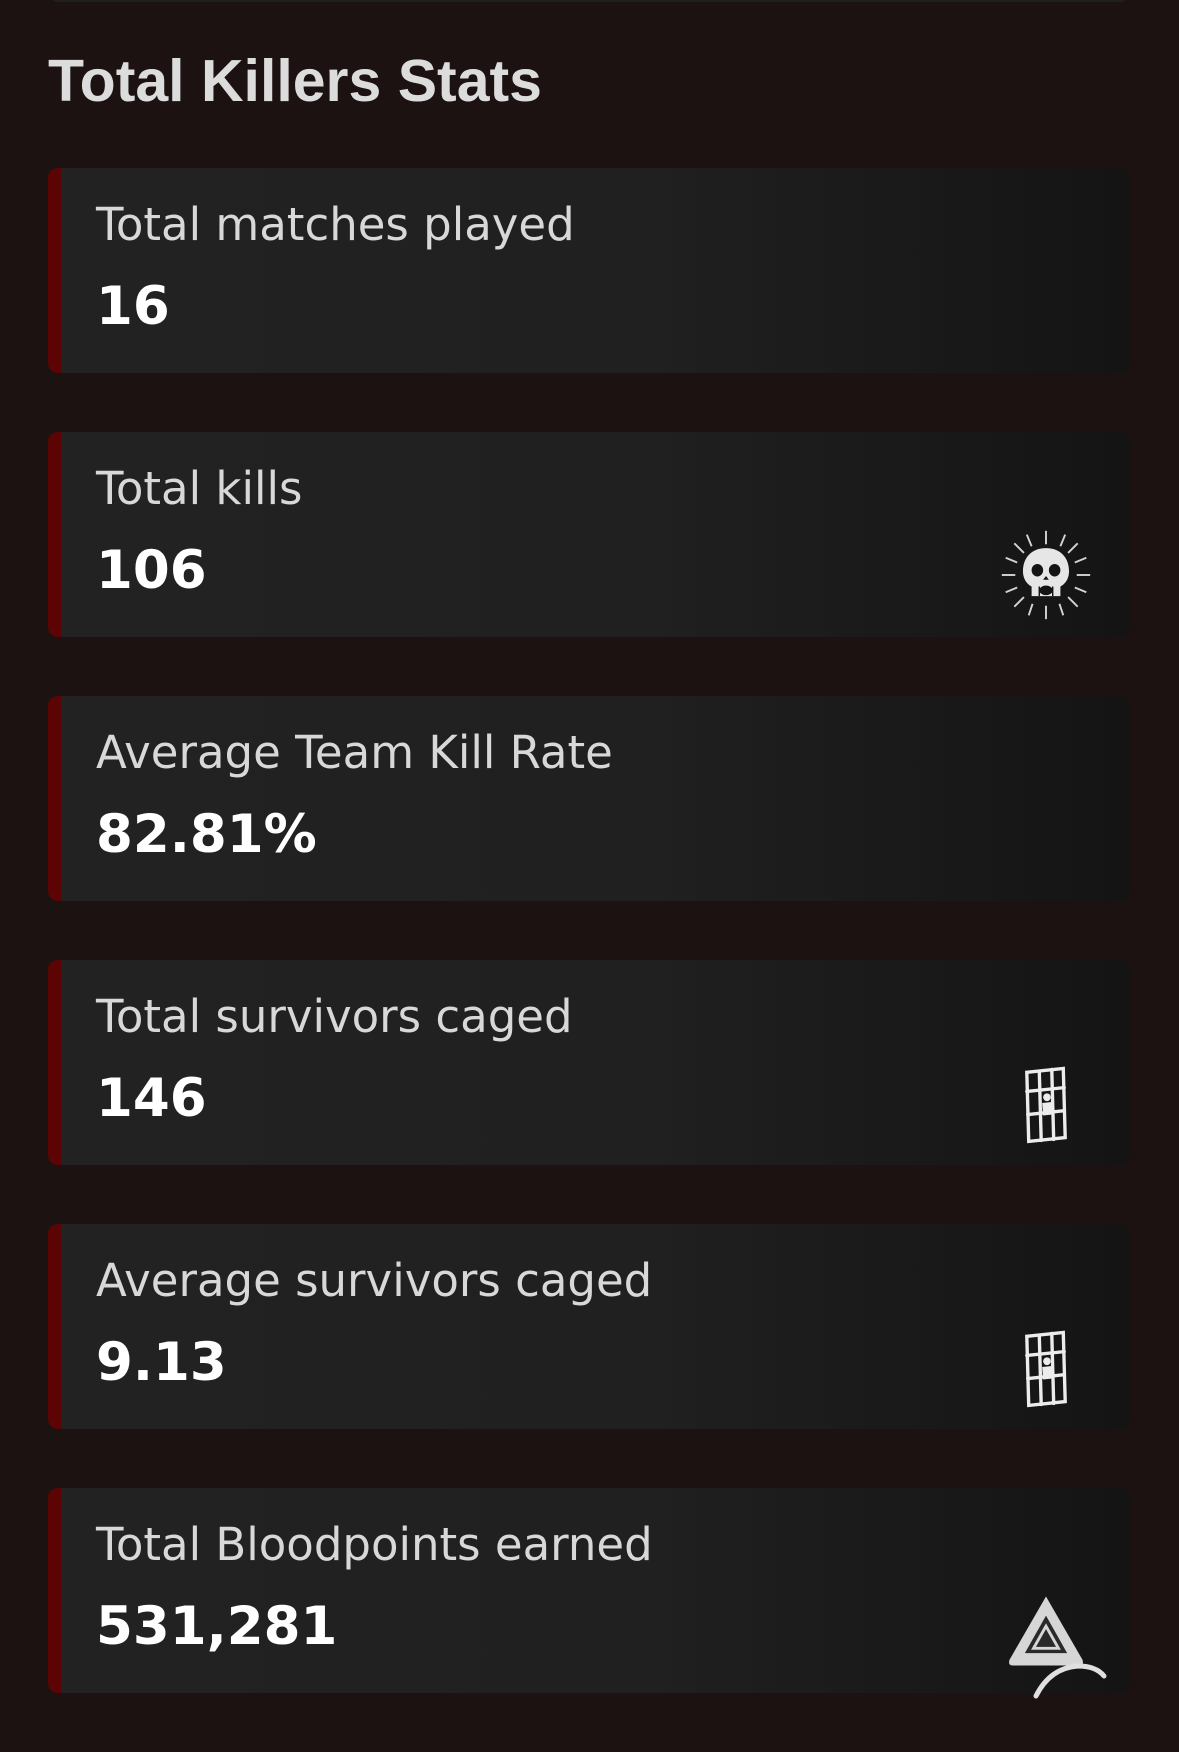 This screenshot has width=1179, height=1752. What do you see at coordinates (151, 570) in the screenshot?
I see `stat-value: 106` at bounding box center [151, 570].